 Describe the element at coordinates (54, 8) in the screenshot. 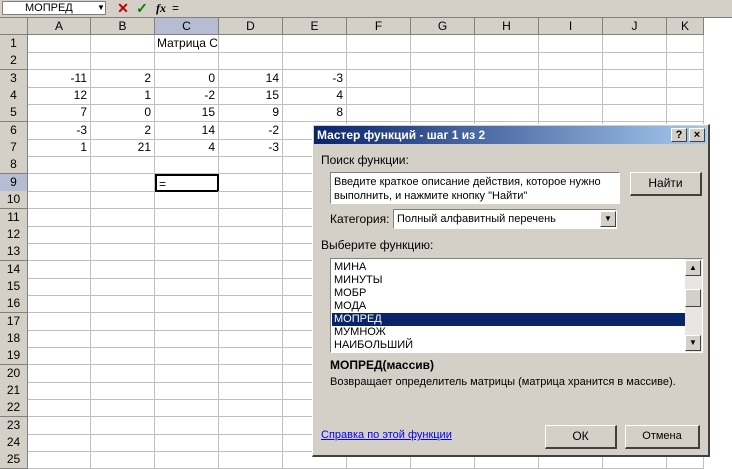

I see `name-box: МОПРЕД` at that location.